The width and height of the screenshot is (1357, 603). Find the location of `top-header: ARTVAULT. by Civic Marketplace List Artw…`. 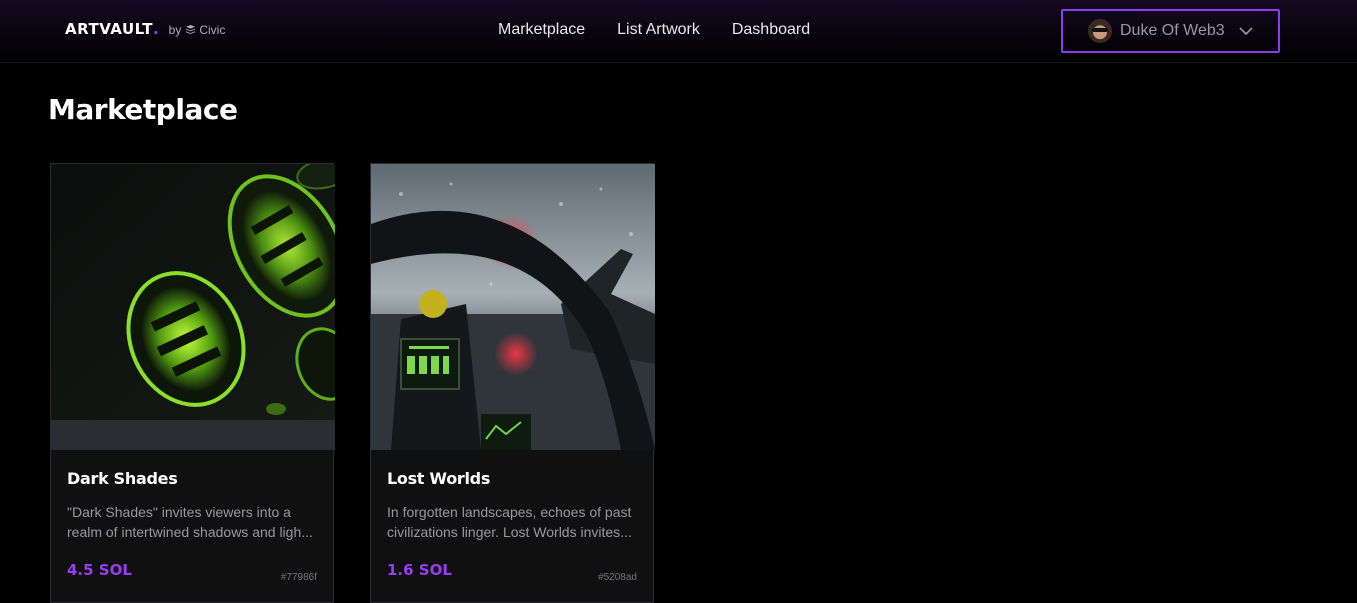

top-header: ARTVAULT. by Civic Marketplace List Artw… is located at coordinates (678, 31).